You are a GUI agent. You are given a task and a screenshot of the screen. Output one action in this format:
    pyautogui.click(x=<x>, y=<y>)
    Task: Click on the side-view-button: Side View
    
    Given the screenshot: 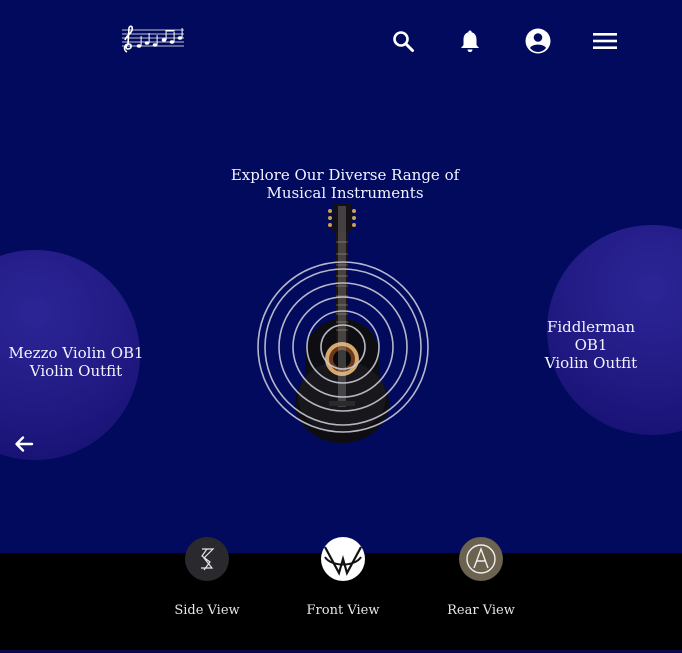 What is the action you would take?
    pyautogui.click(x=207, y=577)
    